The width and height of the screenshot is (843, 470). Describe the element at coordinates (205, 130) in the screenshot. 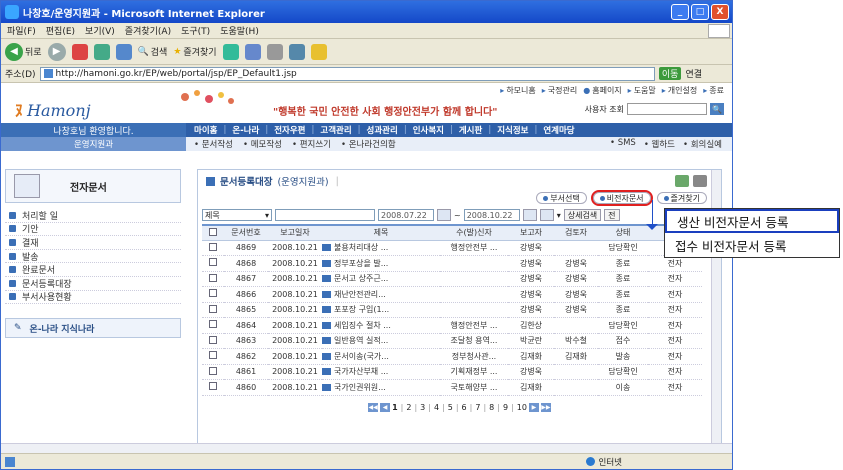

I see `nav-myhome: 마이홈` at that location.